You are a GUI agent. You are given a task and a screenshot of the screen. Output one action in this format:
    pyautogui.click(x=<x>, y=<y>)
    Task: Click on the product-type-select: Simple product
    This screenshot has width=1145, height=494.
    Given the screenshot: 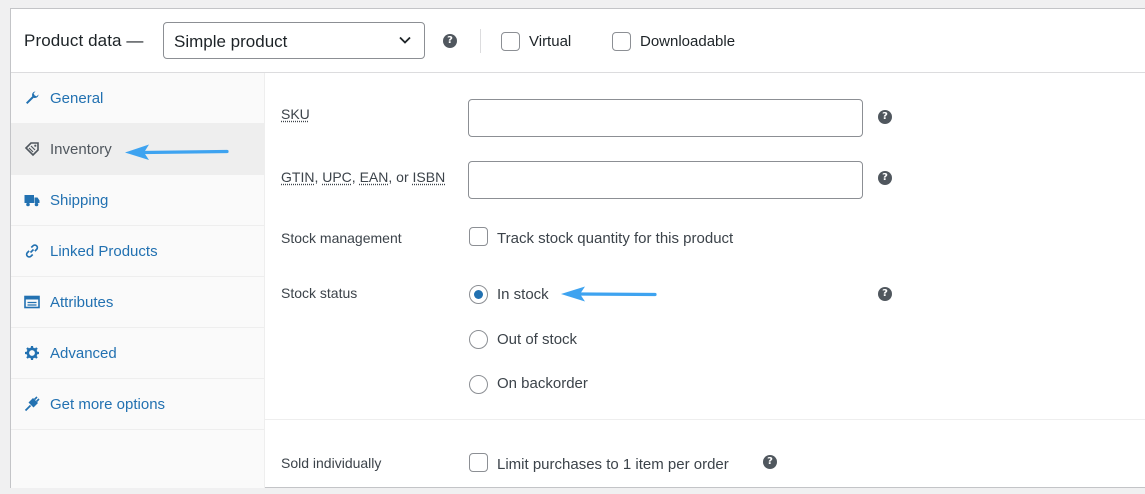 What is the action you would take?
    pyautogui.click(x=294, y=40)
    